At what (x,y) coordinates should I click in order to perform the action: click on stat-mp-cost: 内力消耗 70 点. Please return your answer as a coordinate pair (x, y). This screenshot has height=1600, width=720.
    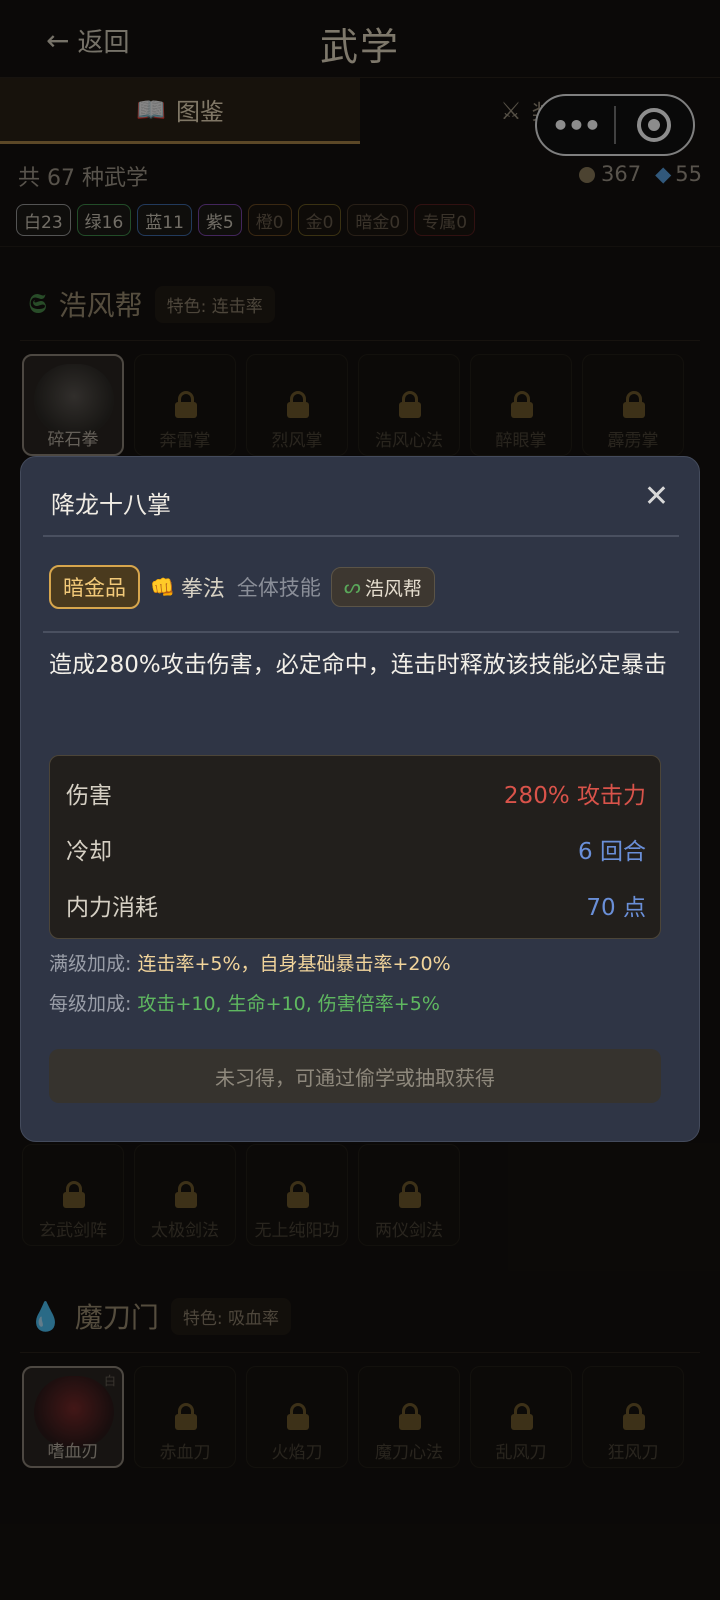
    Looking at the image, I should click on (356, 908).